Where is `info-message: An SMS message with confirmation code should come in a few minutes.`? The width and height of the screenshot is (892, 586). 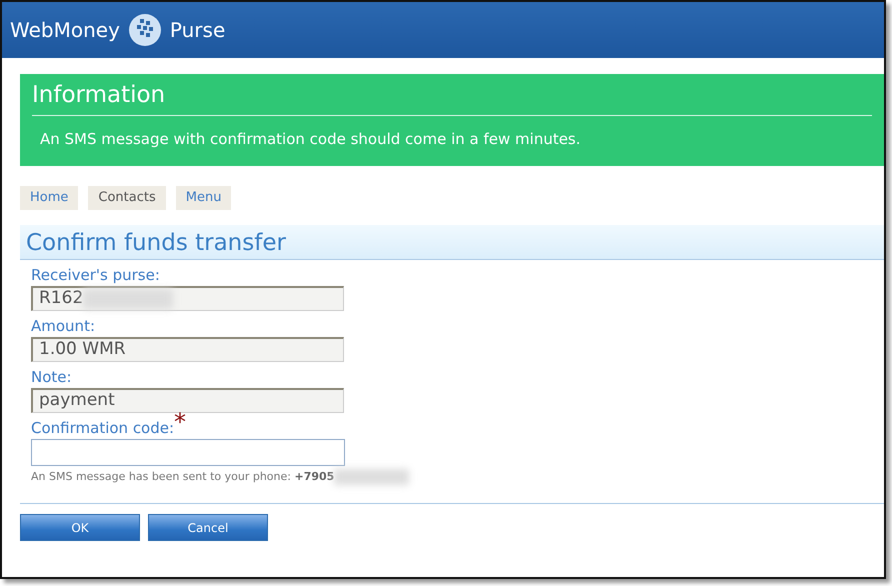 info-message: An SMS message with confirmation code should come in a few minutes. is located at coordinates (310, 139).